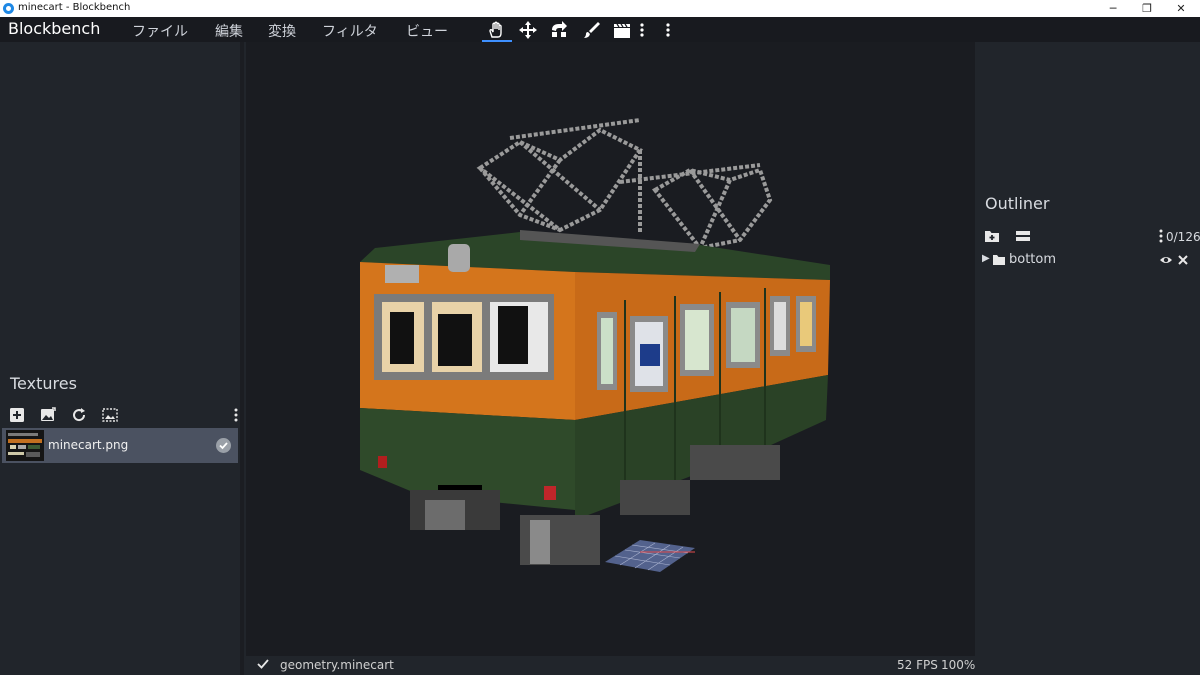  Describe the element at coordinates (1033, 259) in the screenshot. I see `outliner-item-label: bottom` at that location.